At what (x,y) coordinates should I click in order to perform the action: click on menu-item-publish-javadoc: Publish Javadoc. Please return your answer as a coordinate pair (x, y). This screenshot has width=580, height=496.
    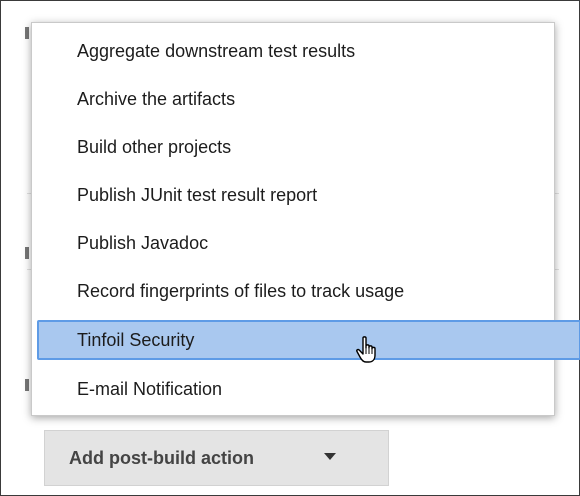
    Looking at the image, I should click on (293, 243).